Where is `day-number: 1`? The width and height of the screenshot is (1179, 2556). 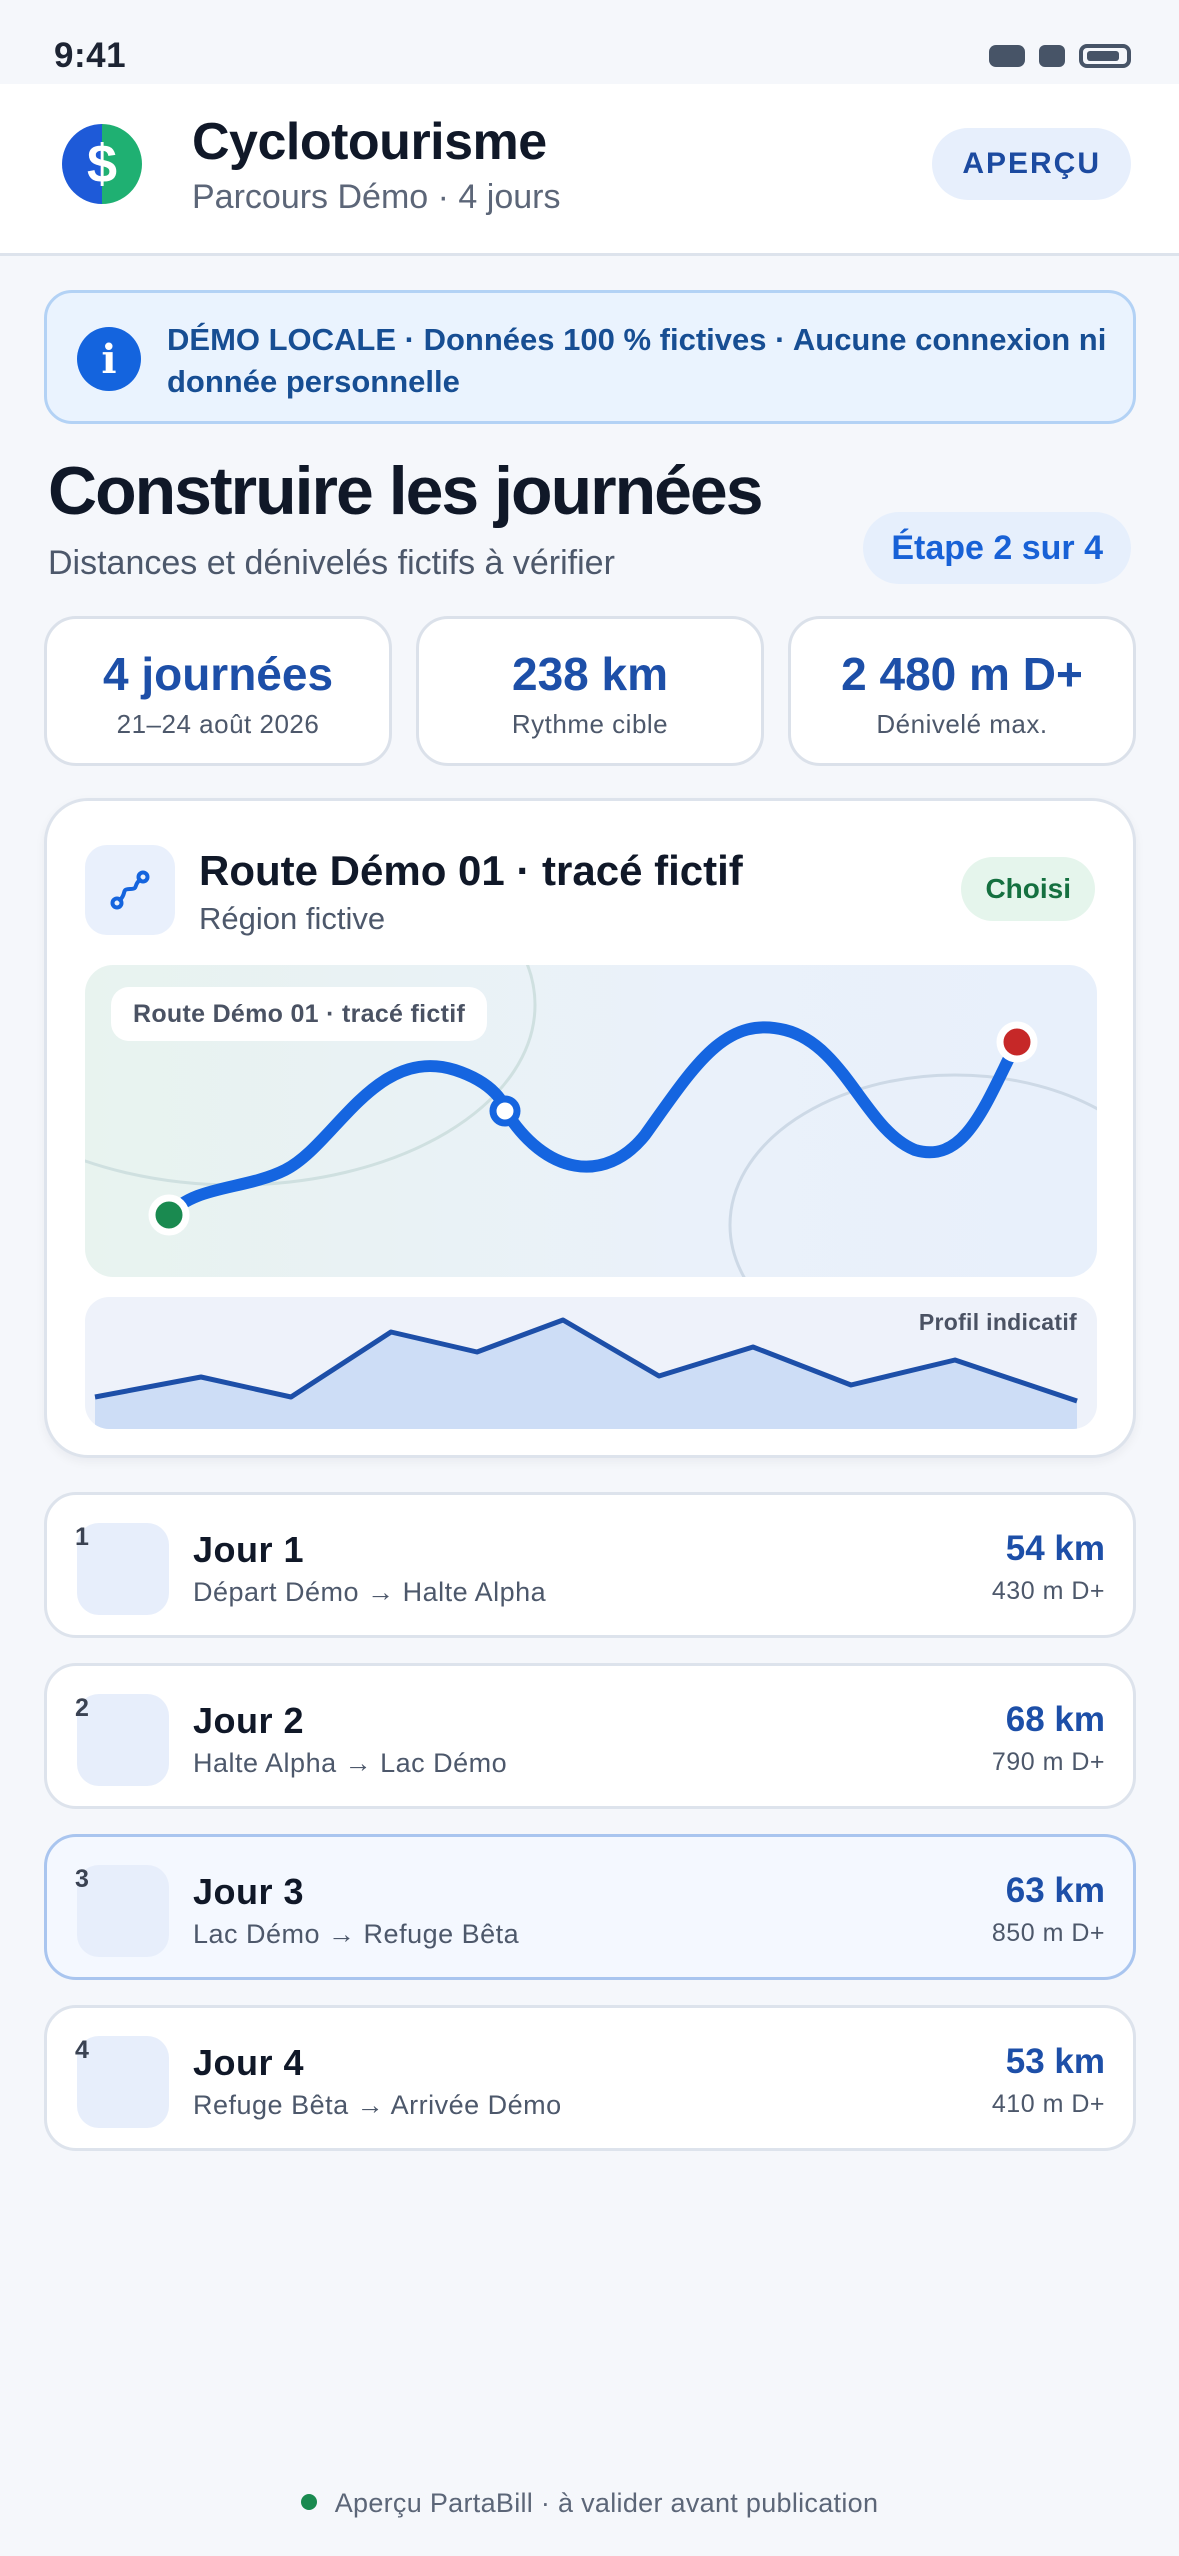
day-number: 1 is located at coordinates (82, 1537).